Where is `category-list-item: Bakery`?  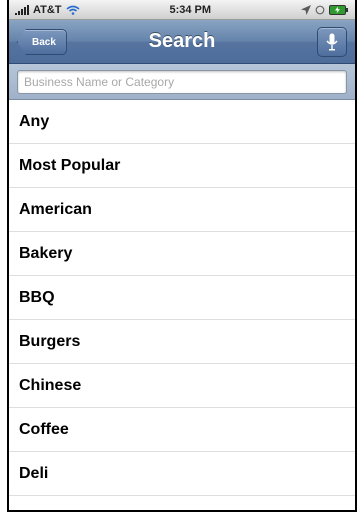
category-list-item: Bakery is located at coordinates (182, 254).